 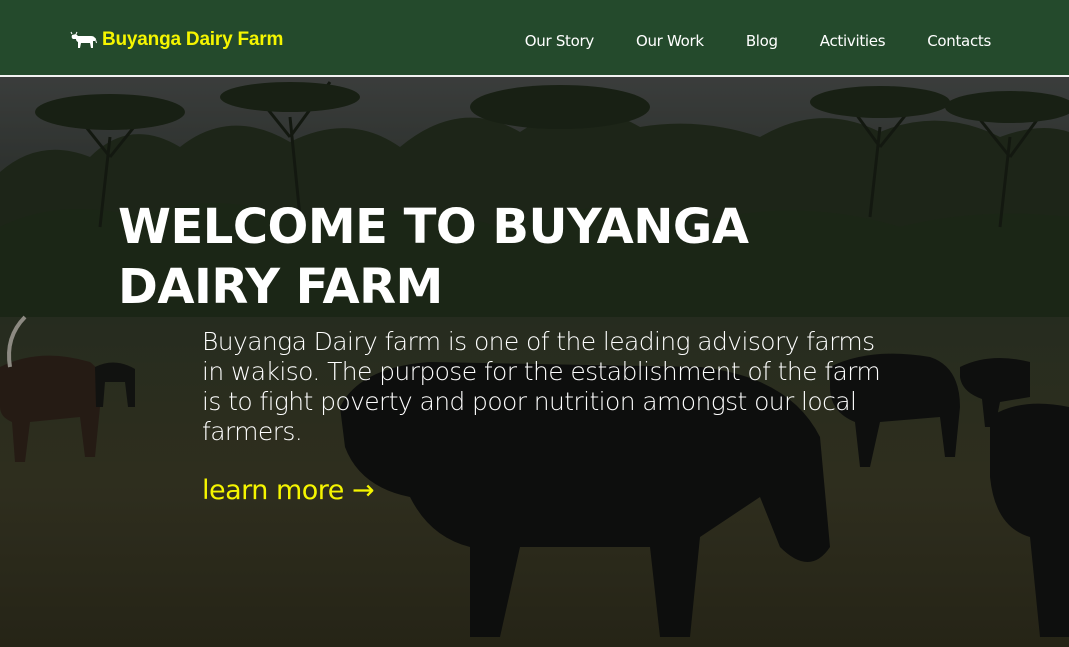 I want to click on nav-contacts: Contacts, so click(x=959, y=41).